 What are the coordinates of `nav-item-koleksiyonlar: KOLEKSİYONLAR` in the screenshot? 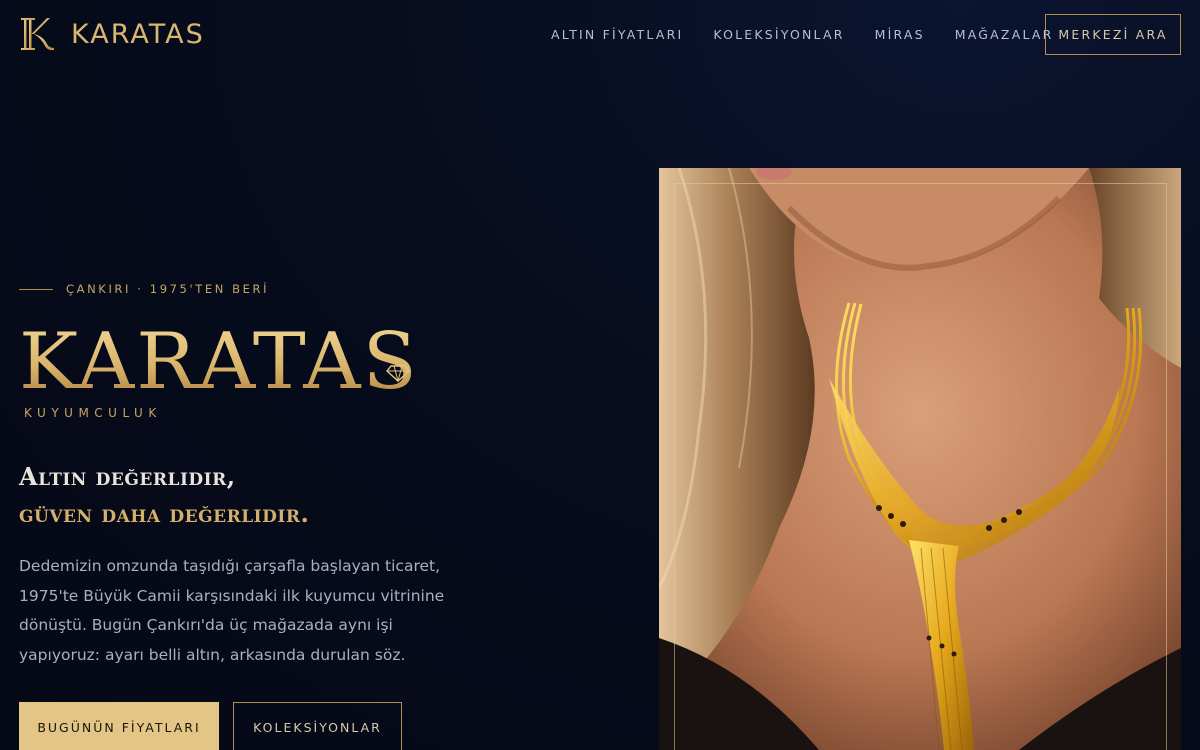 It's located at (778, 34).